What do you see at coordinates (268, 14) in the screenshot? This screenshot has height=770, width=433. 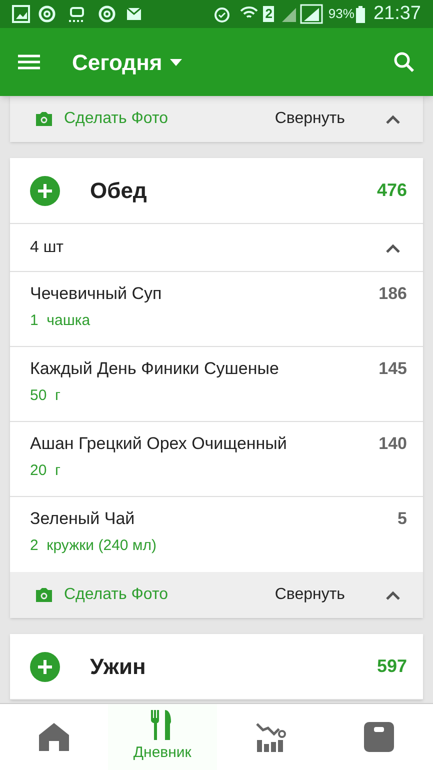 I see `sim-badge: 2` at bounding box center [268, 14].